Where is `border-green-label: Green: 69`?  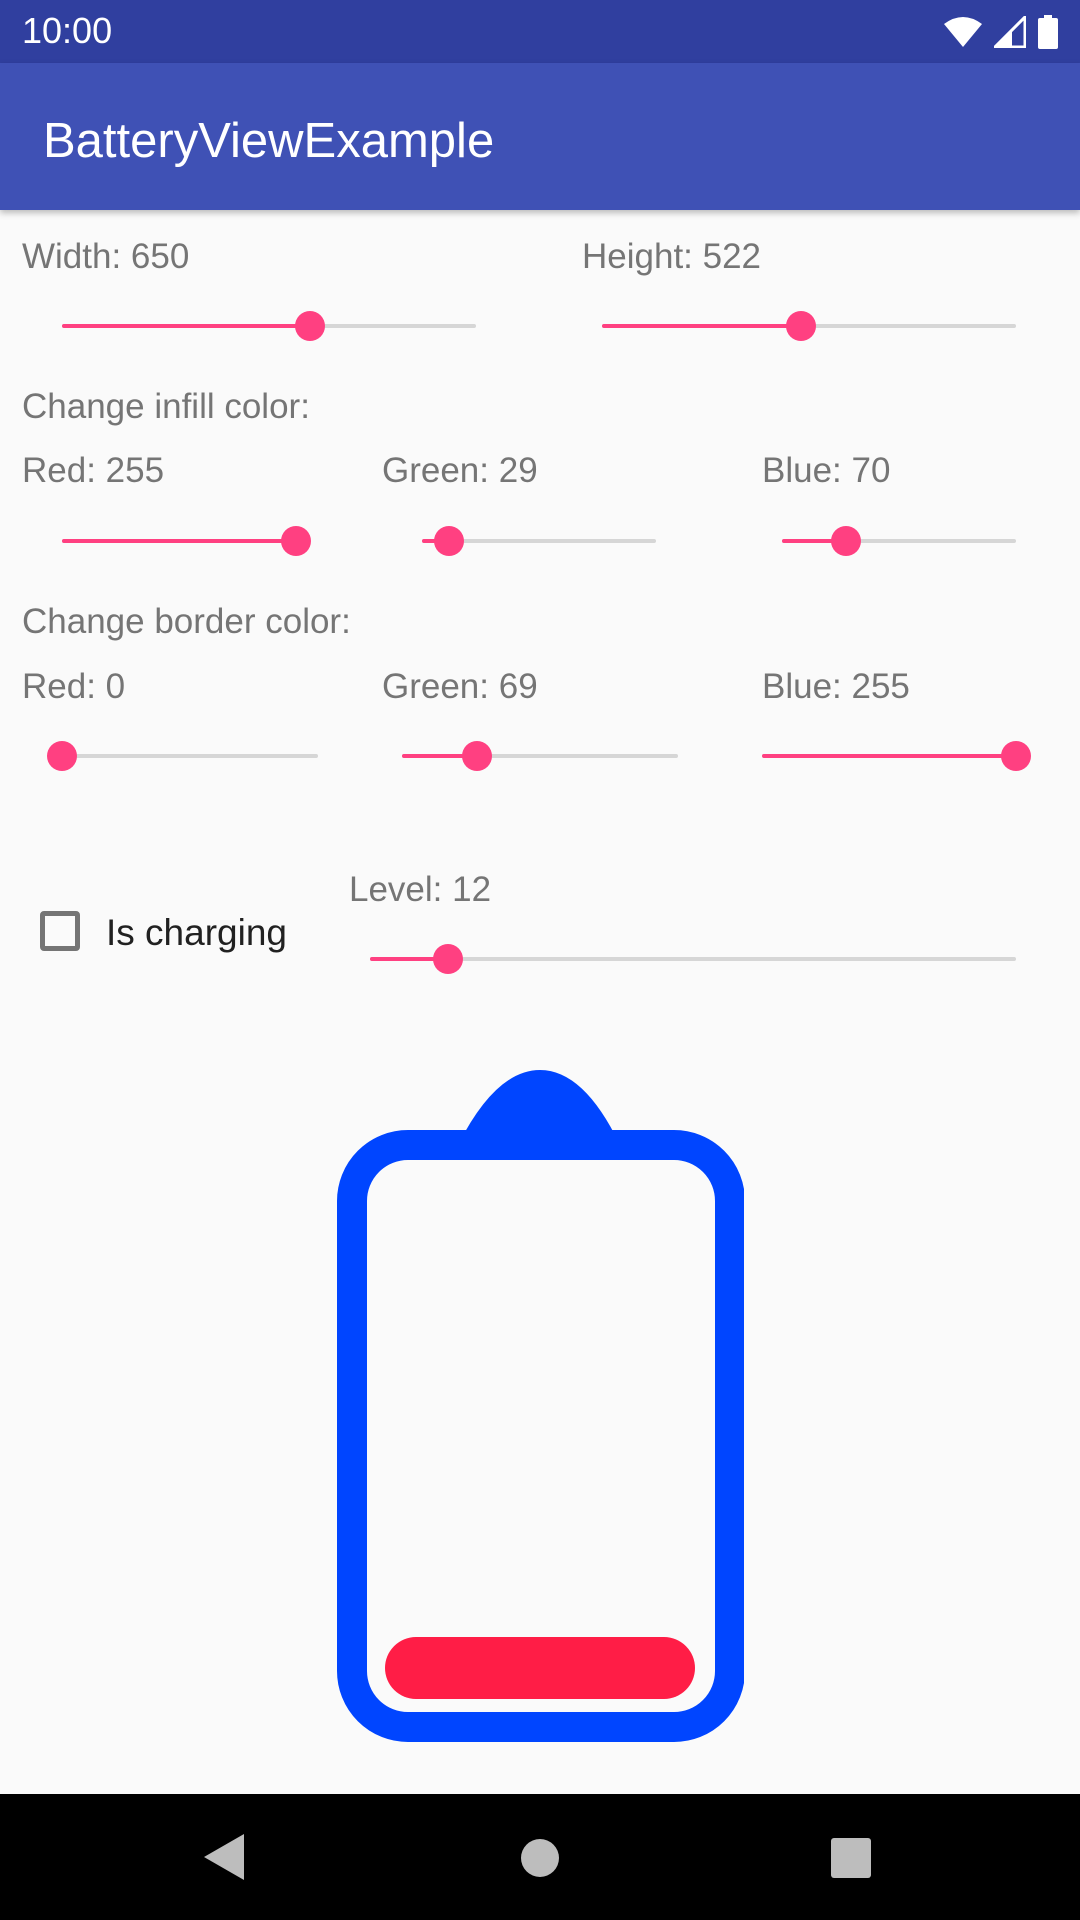
border-green-label: Green: 69 is located at coordinates (460, 686).